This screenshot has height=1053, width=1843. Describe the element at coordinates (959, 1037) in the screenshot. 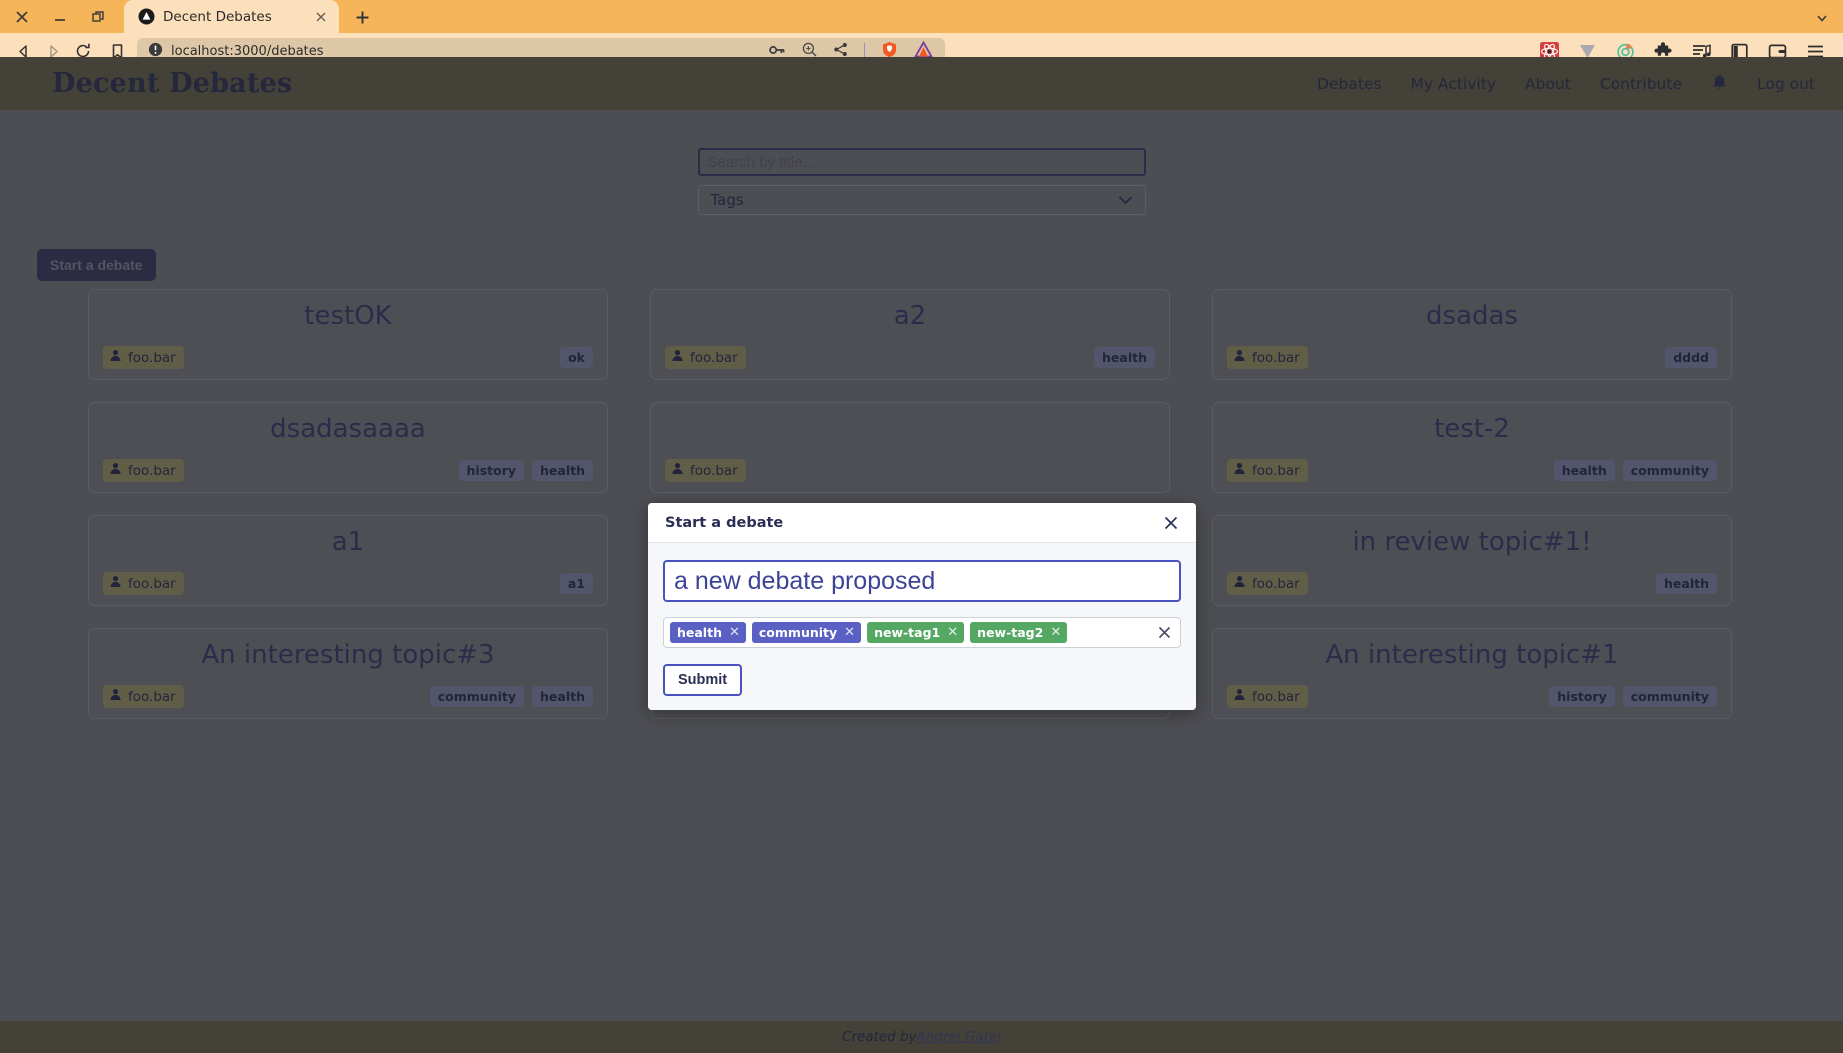

I see `footer-author-link: Andrei Gatej` at that location.